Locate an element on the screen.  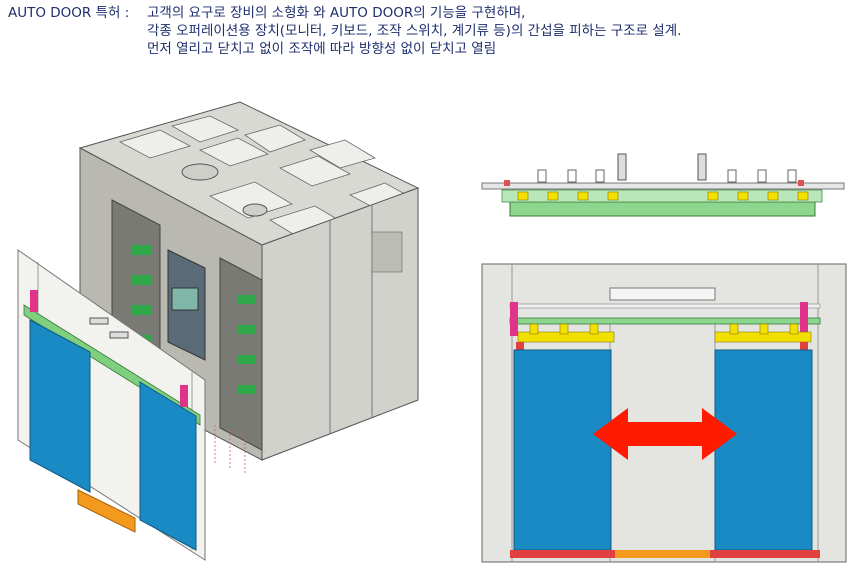
description-line-3: 먼저 열리고 닫치고 없이 조작에 따라 방향성 없이 닫치고 열림 is located at coordinates (322, 49).